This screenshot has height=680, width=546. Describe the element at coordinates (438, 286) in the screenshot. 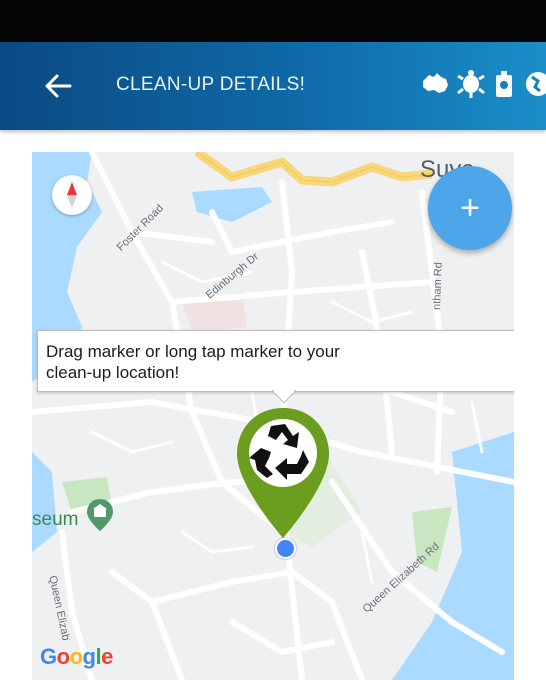

I see `street-label-ntham: ntham Rd` at that location.